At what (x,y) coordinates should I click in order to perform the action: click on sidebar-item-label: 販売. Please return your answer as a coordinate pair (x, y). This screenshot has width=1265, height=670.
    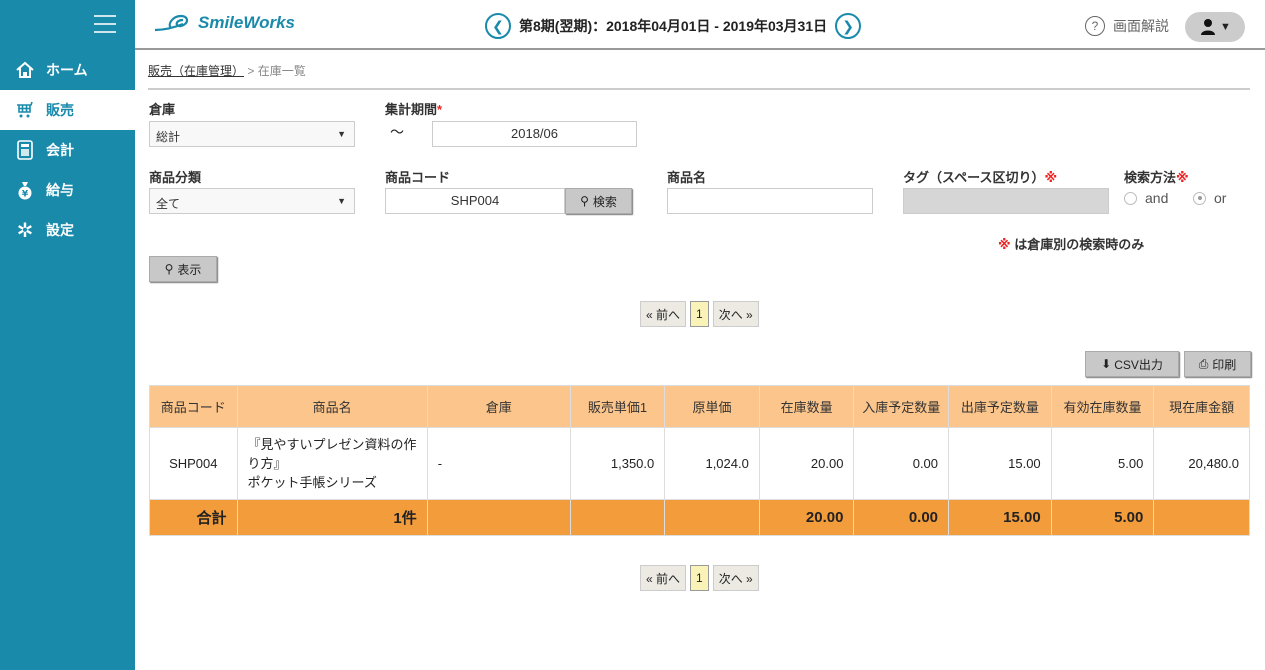
    Looking at the image, I should click on (60, 110).